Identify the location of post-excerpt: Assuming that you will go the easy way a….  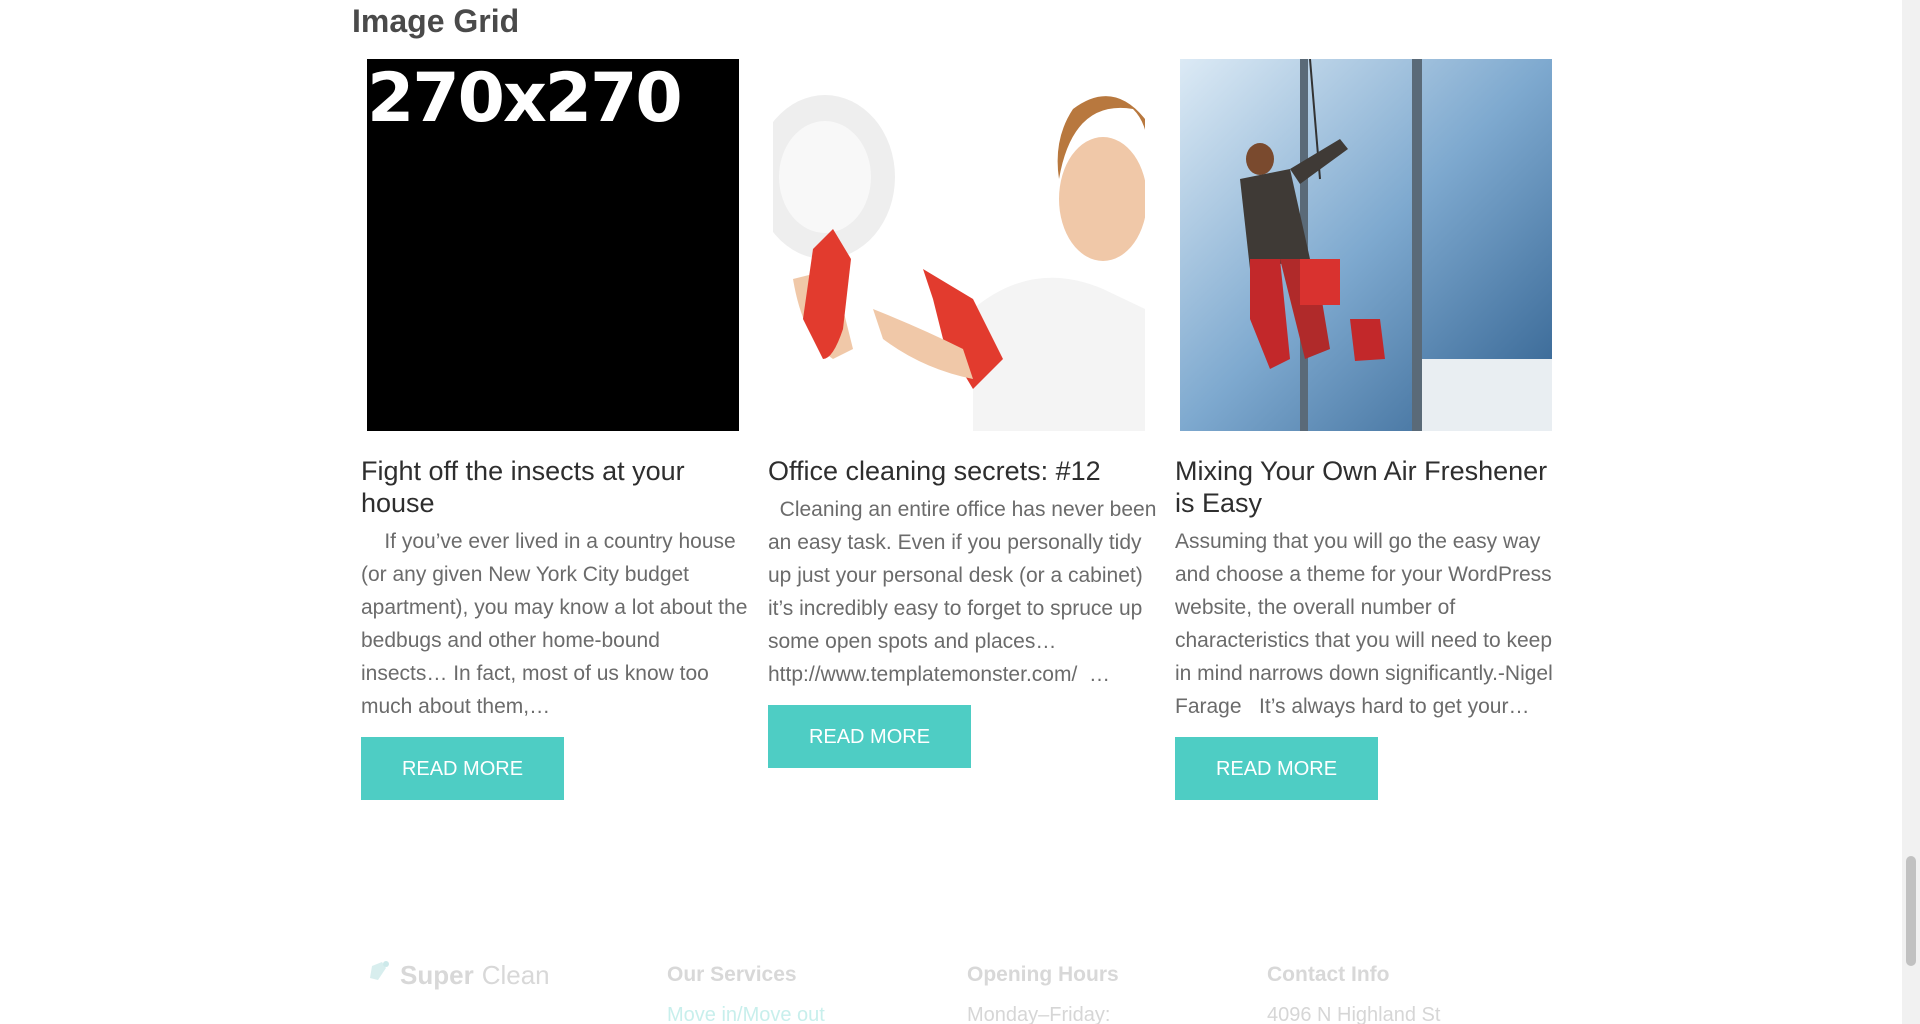
(1367, 624).